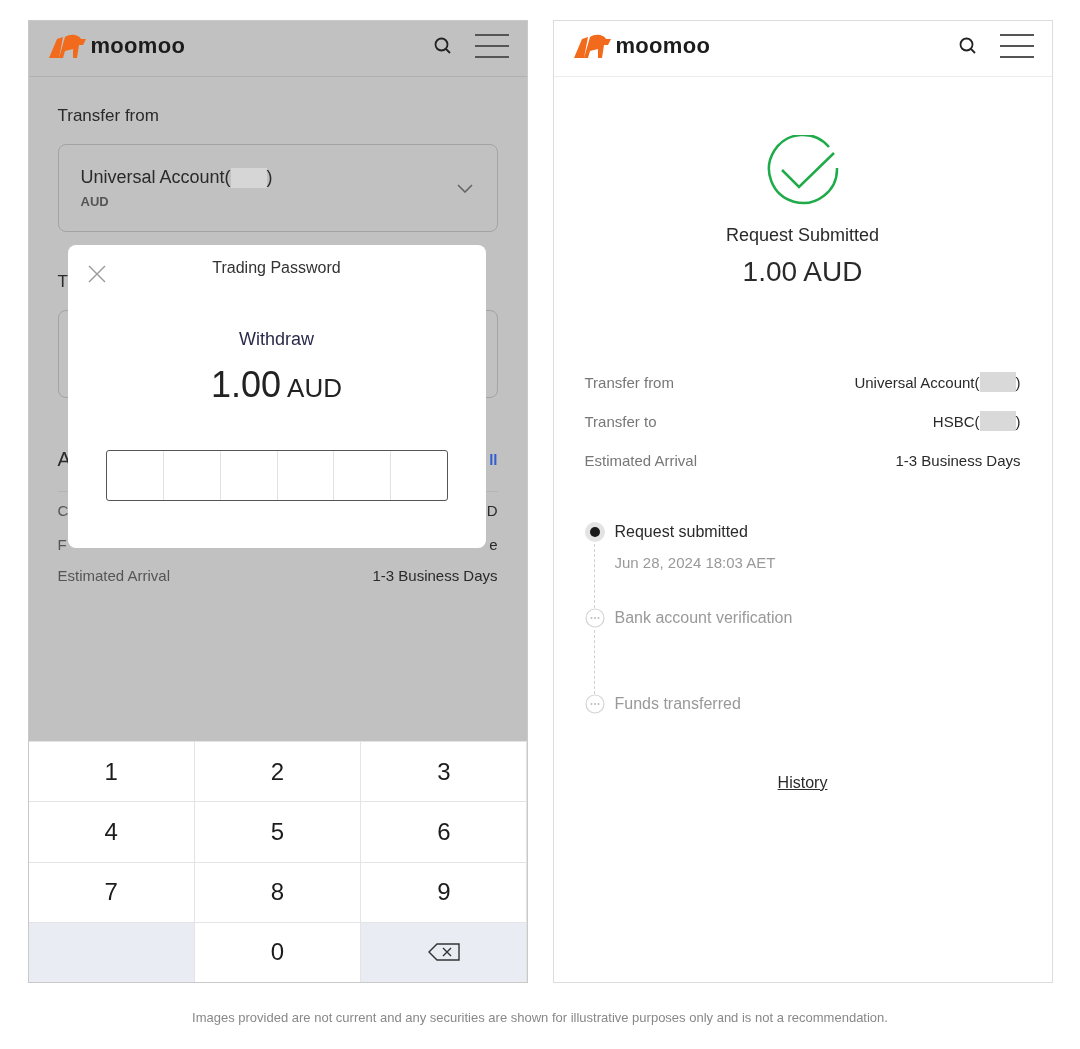 The height and width of the screenshot is (1049, 1080). I want to click on keypad-key: 8, so click(277, 892).